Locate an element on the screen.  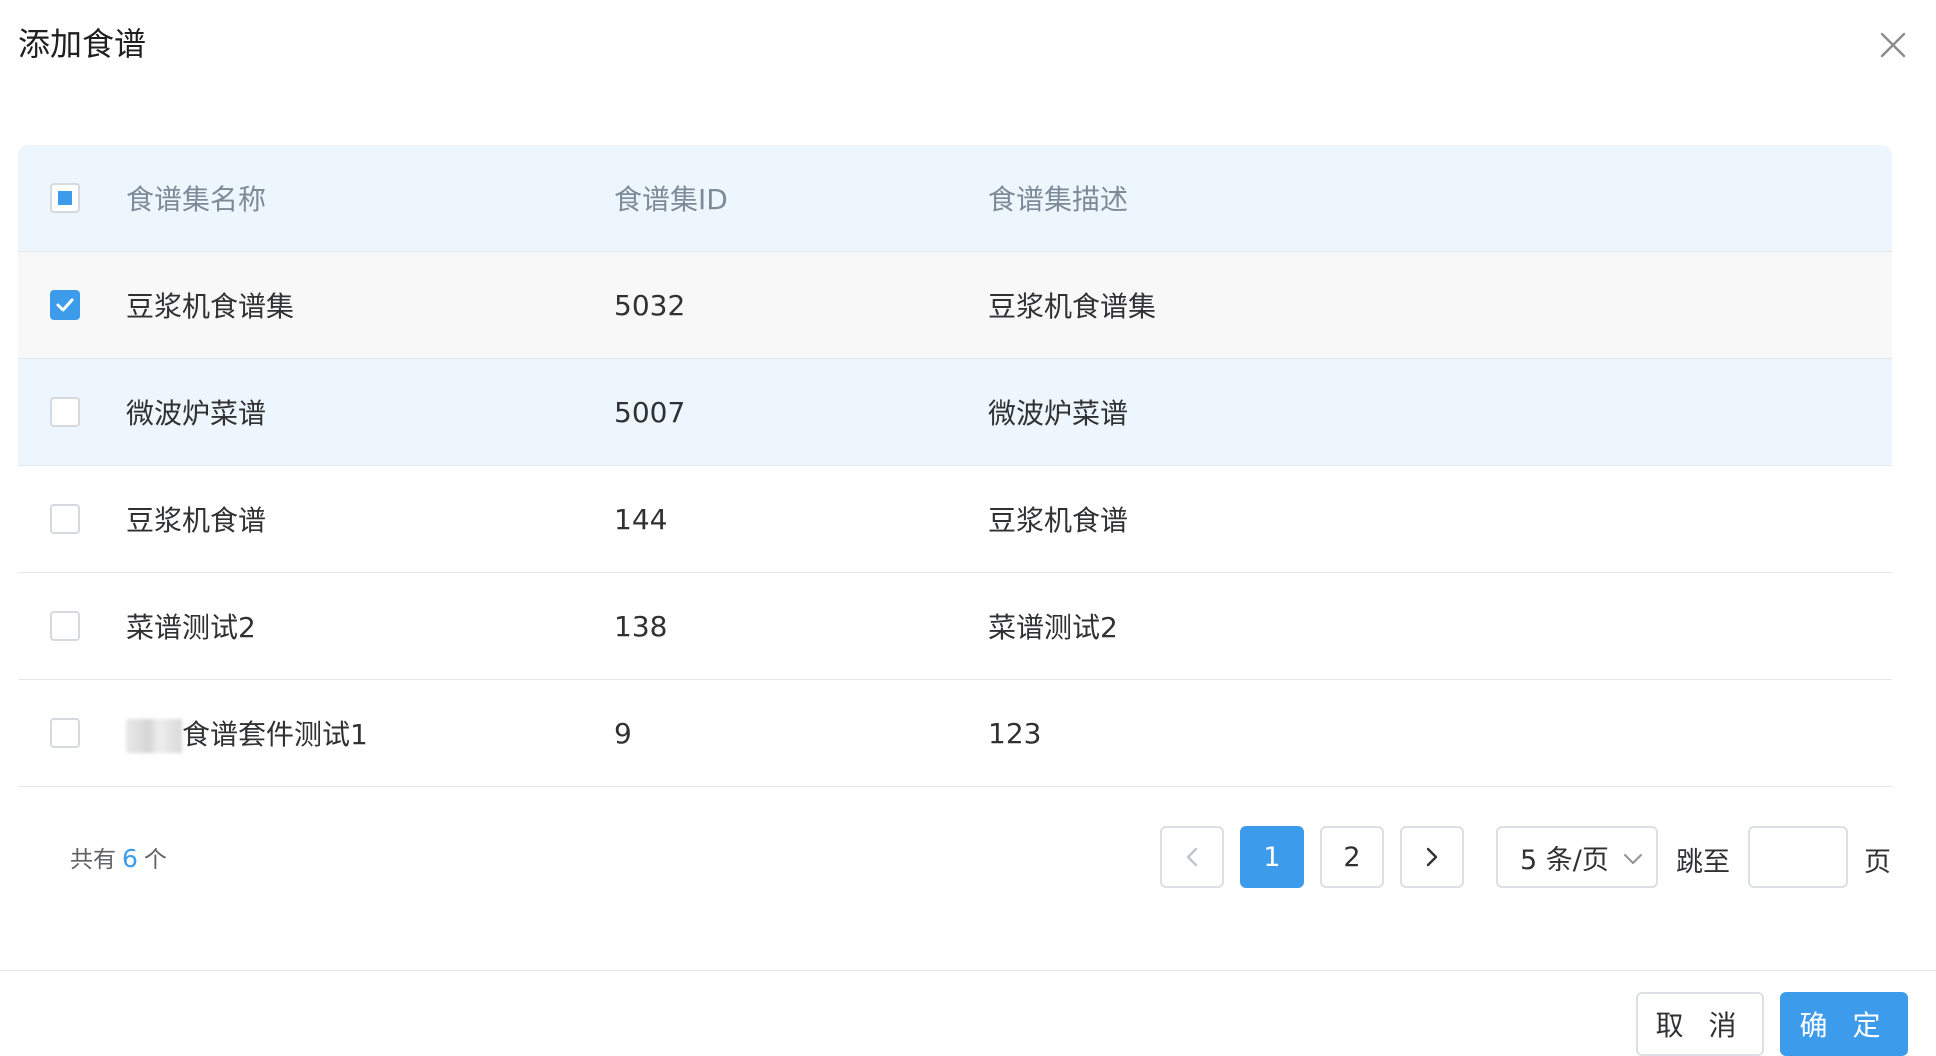
row-desc: 豆浆机食谱 is located at coordinates (1058, 520).